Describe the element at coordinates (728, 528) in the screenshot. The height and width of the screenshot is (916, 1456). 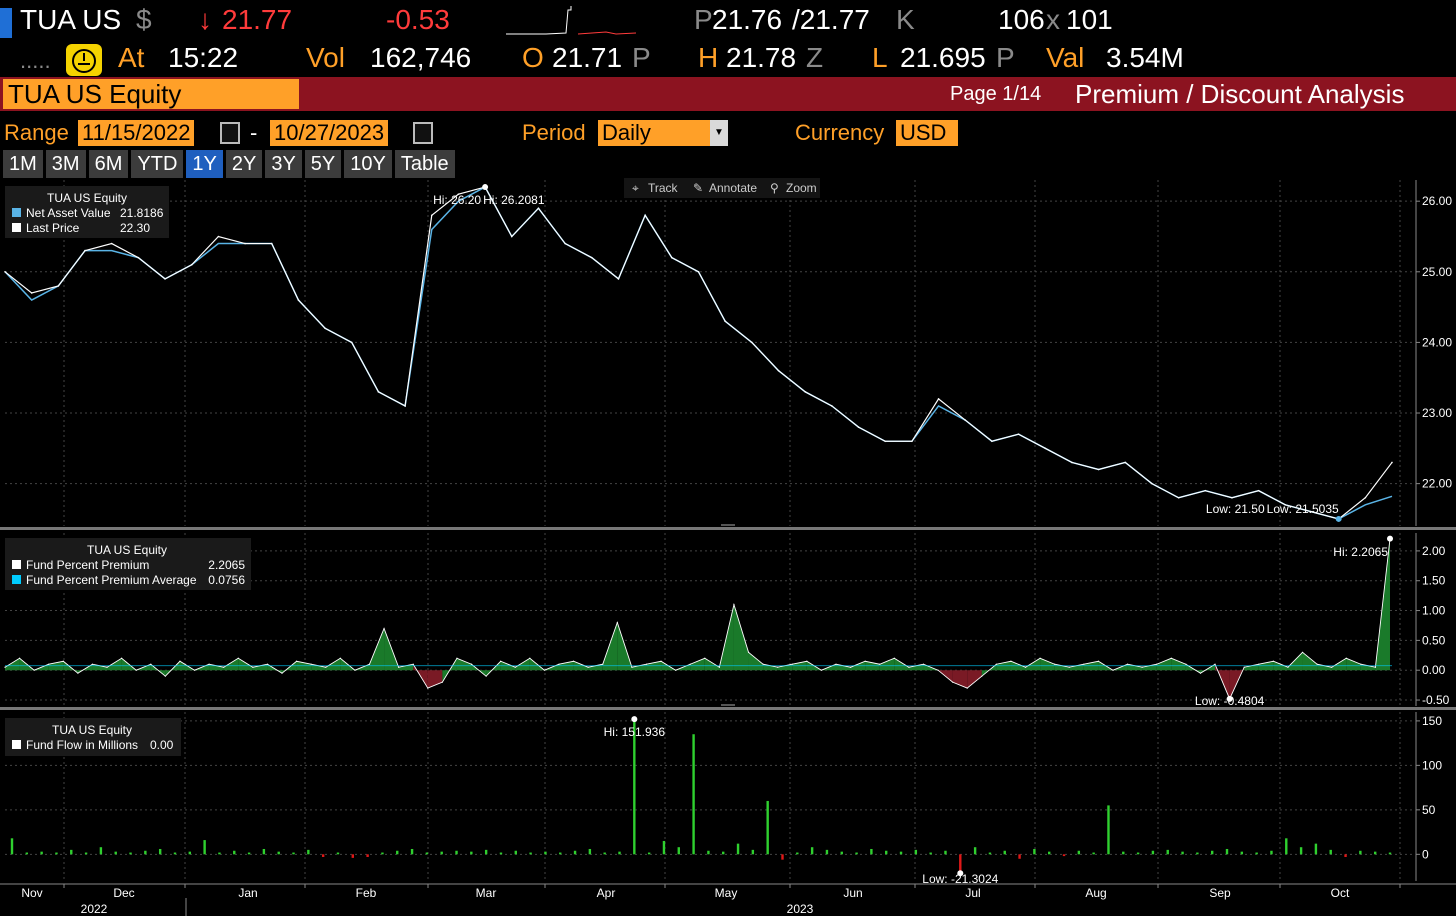
I see `pane-divider` at that location.